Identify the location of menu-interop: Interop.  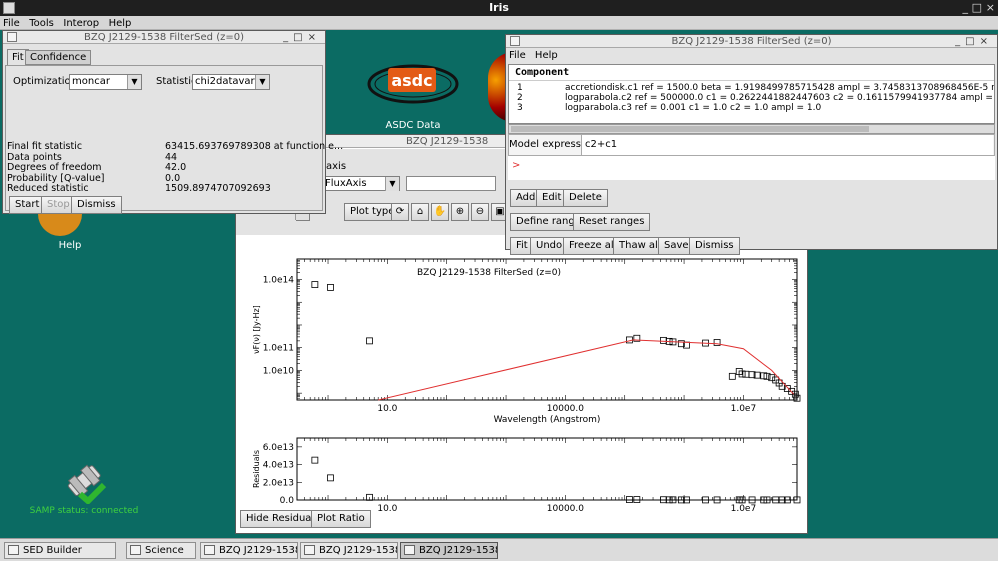
(81, 24).